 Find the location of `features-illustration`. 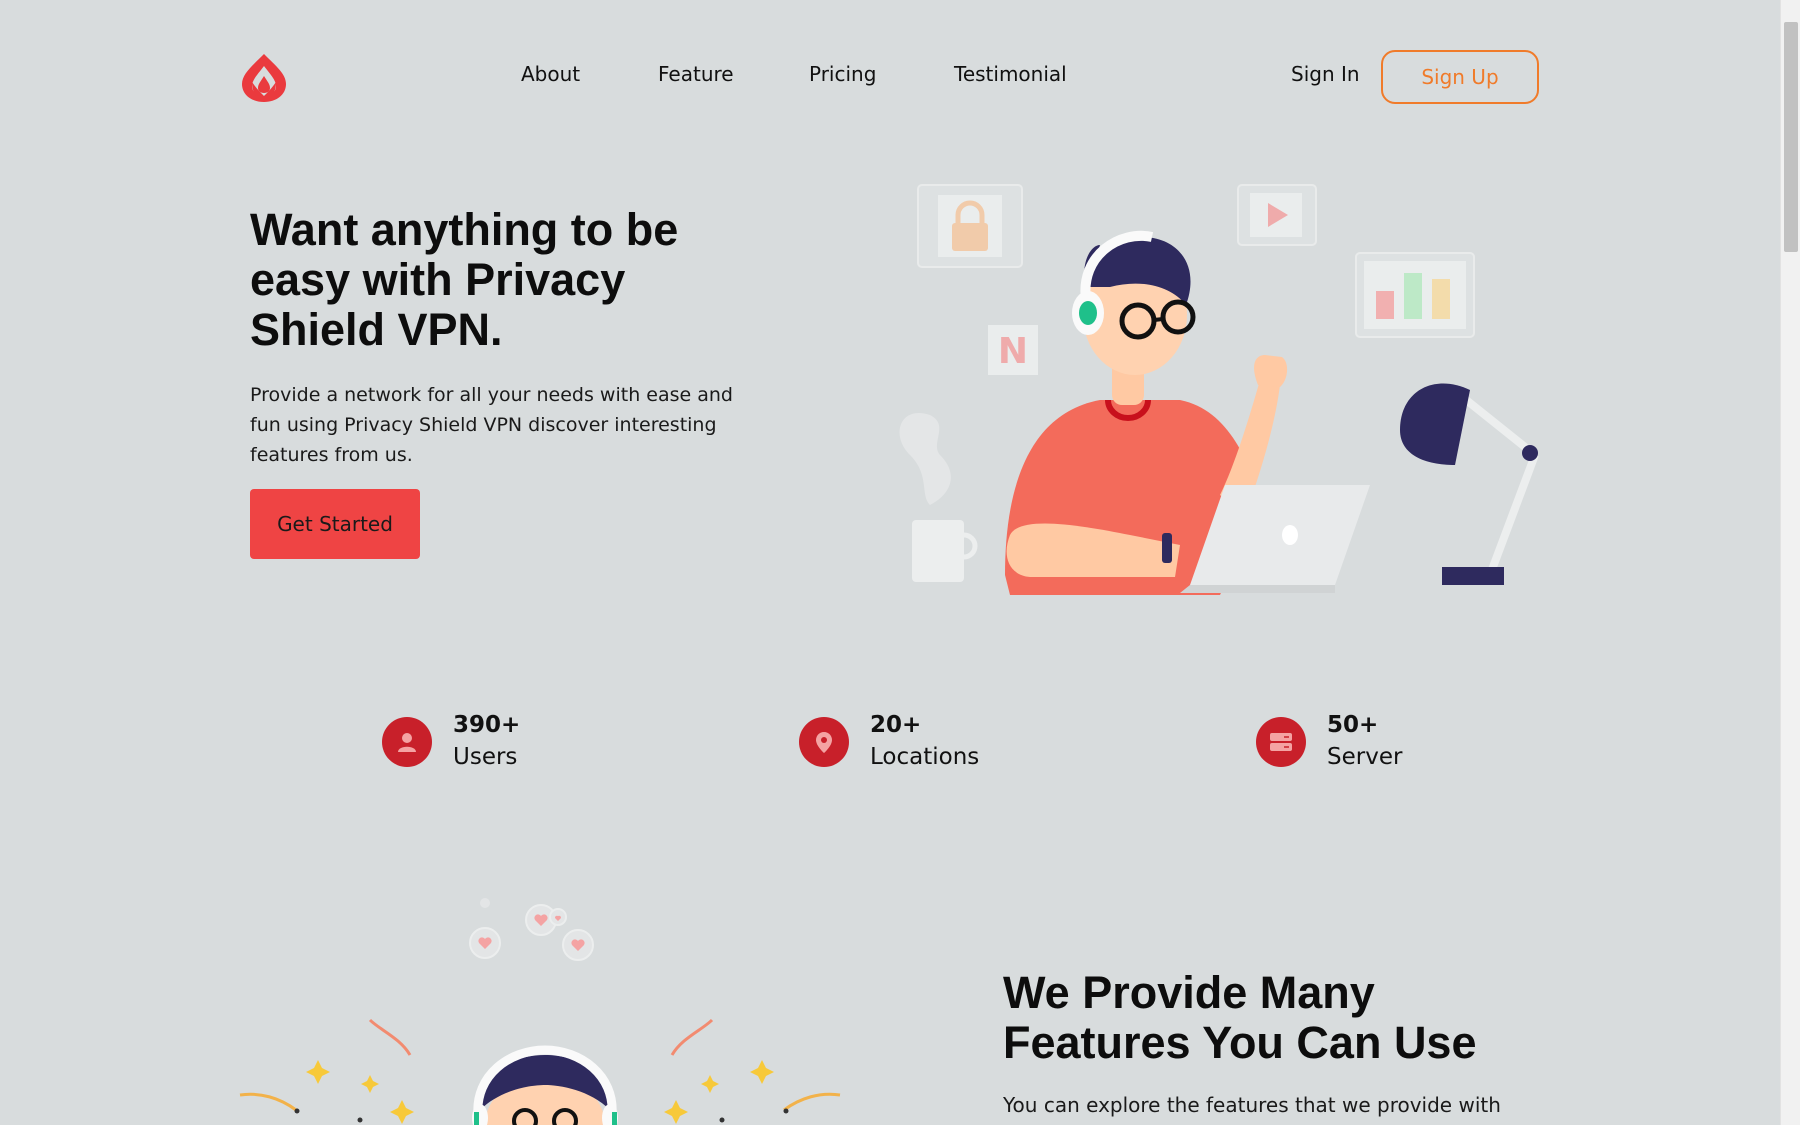

features-illustration is located at coordinates (540, 1011).